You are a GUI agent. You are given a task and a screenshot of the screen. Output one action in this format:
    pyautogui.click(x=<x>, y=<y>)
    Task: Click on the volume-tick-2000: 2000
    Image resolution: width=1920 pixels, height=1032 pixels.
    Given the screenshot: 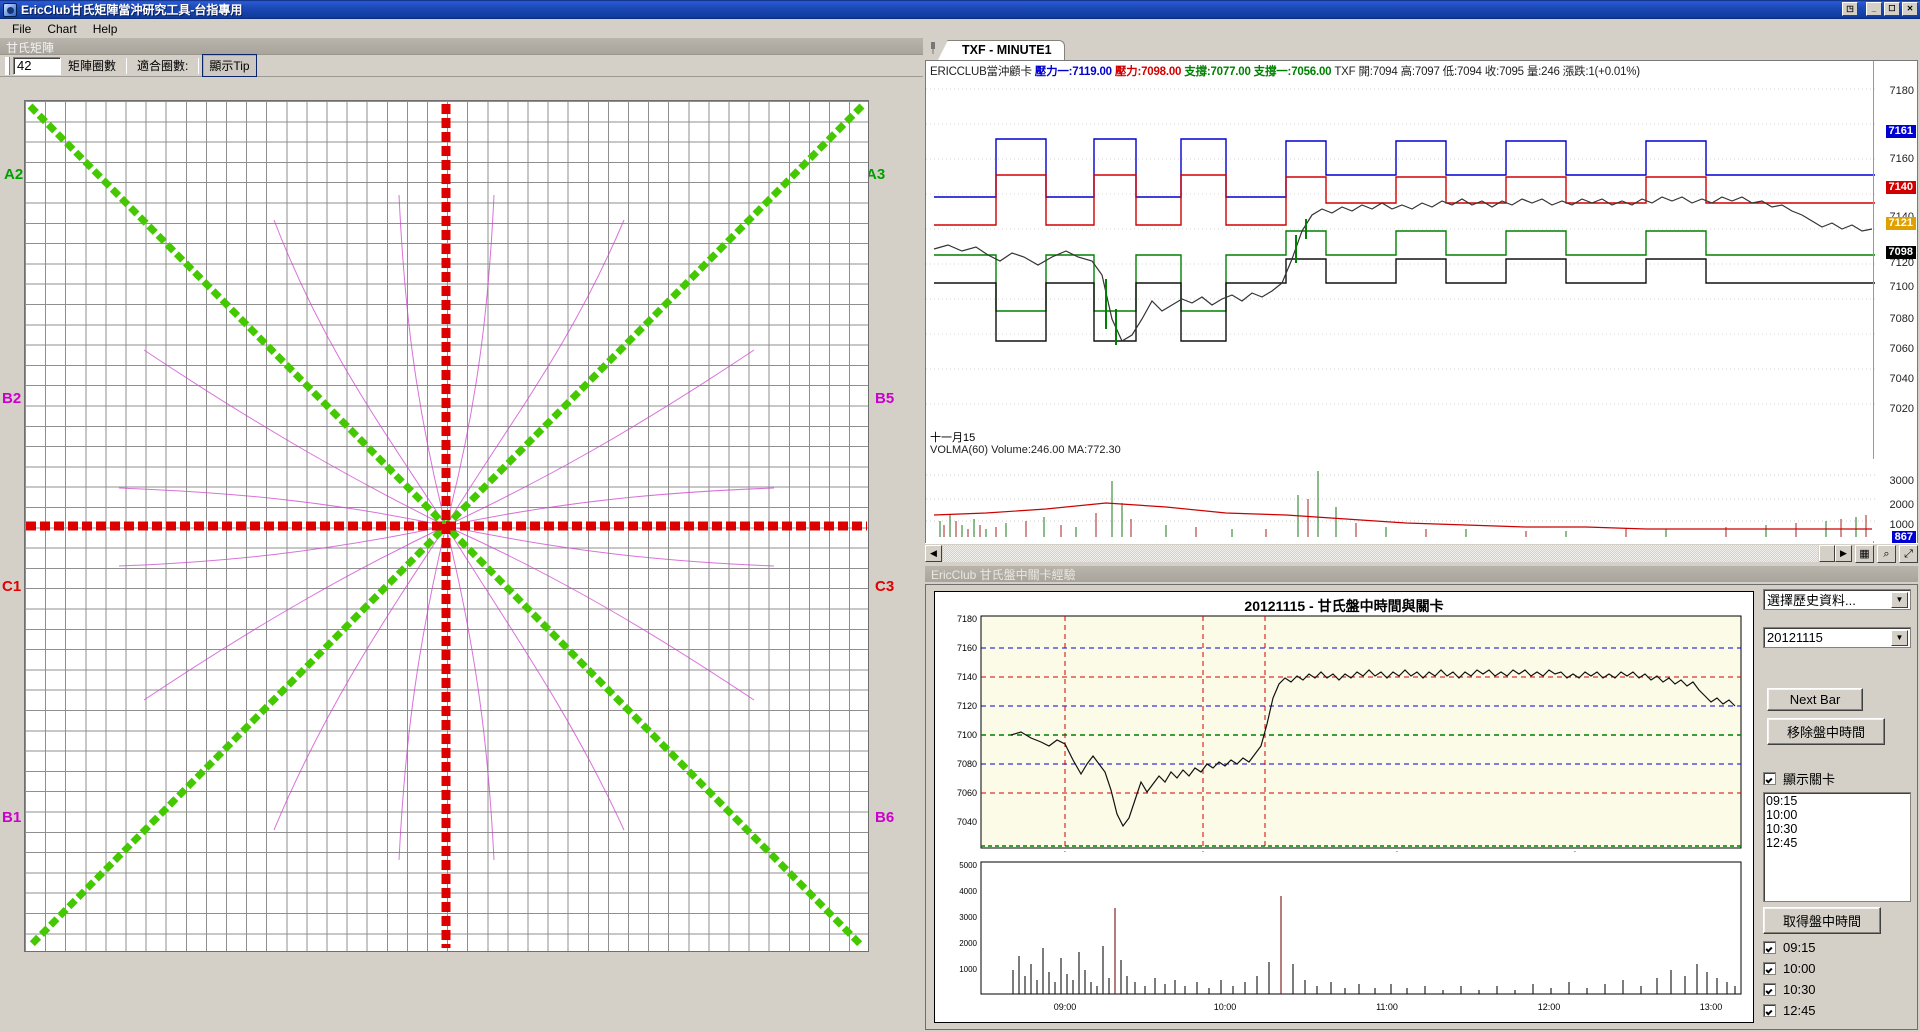 What is the action you would take?
    pyautogui.click(x=1901, y=505)
    